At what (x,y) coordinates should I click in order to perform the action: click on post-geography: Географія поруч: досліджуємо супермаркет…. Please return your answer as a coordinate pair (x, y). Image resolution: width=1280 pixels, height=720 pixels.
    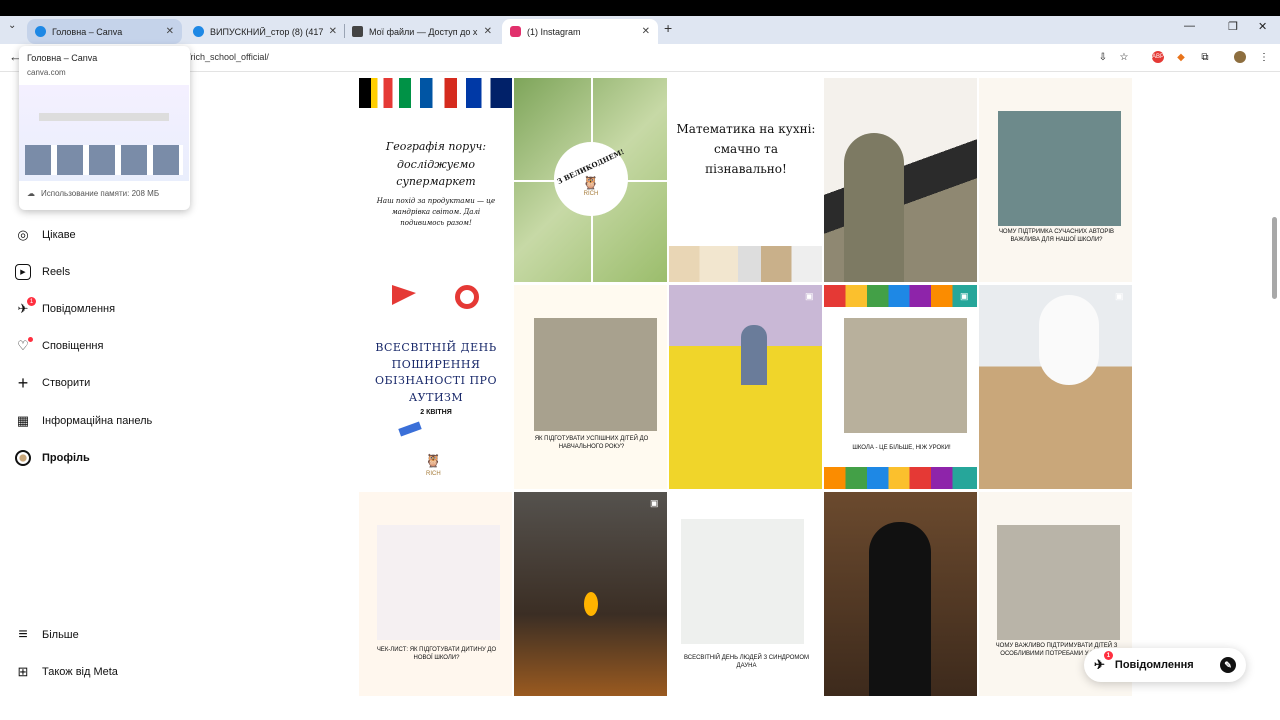
    Looking at the image, I should click on (435, 180).